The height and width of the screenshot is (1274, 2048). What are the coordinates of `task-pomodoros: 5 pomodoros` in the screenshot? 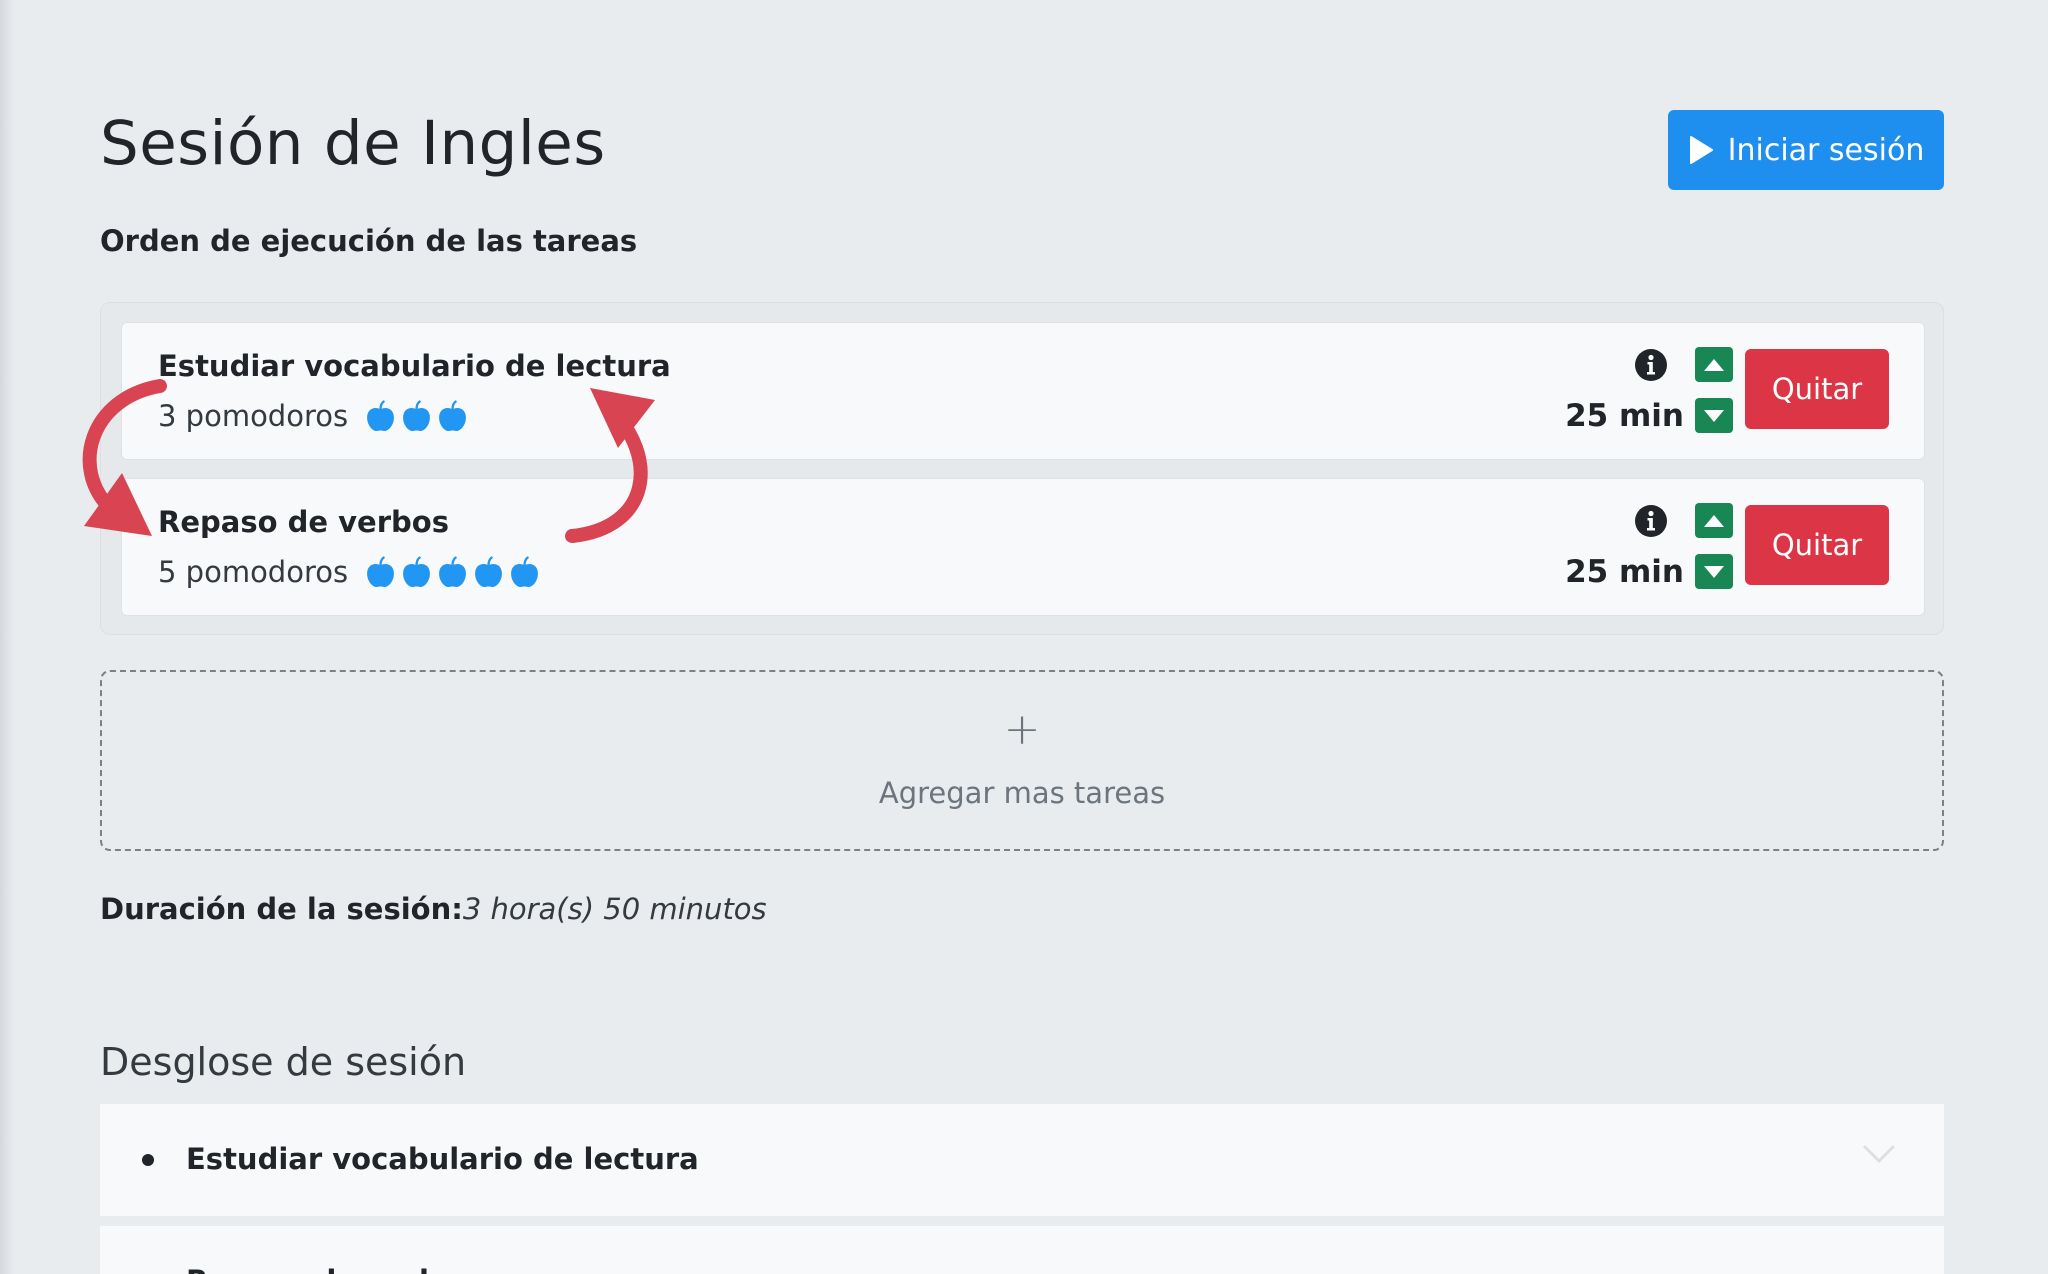 It's located at (349, 572).